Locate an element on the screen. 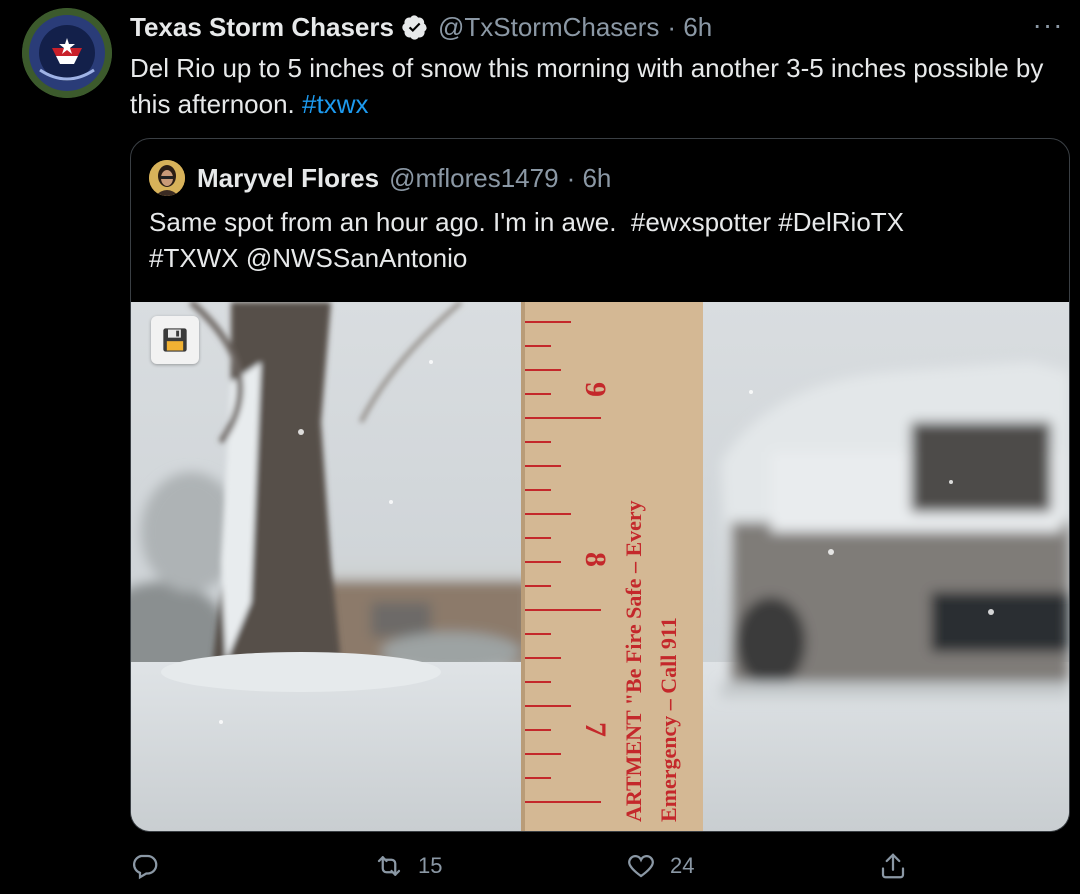 This screenshot has width=1080, height=894. ruler-number-9: 9 is located at coordinates (595, 389).